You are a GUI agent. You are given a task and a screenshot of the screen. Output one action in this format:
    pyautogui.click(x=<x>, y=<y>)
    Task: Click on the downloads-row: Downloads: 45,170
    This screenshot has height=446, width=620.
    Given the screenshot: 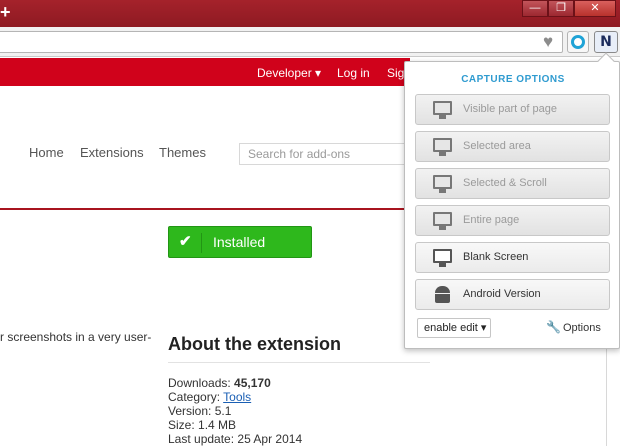 What is the action you would take?
    pyautogui.click(x=219, y=383)
    